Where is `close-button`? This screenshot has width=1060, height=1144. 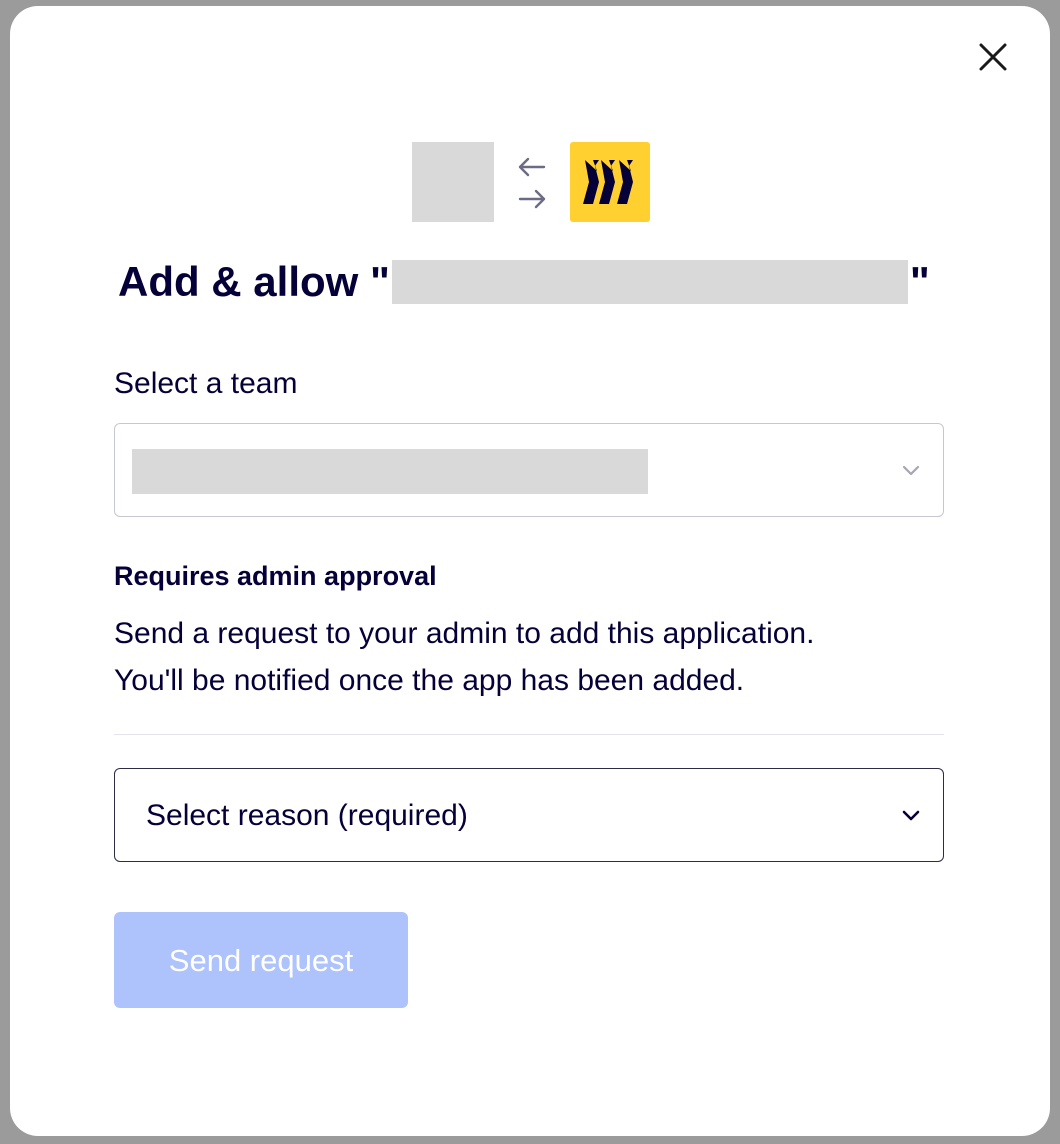 close-button is located at coordinates (993, 57).